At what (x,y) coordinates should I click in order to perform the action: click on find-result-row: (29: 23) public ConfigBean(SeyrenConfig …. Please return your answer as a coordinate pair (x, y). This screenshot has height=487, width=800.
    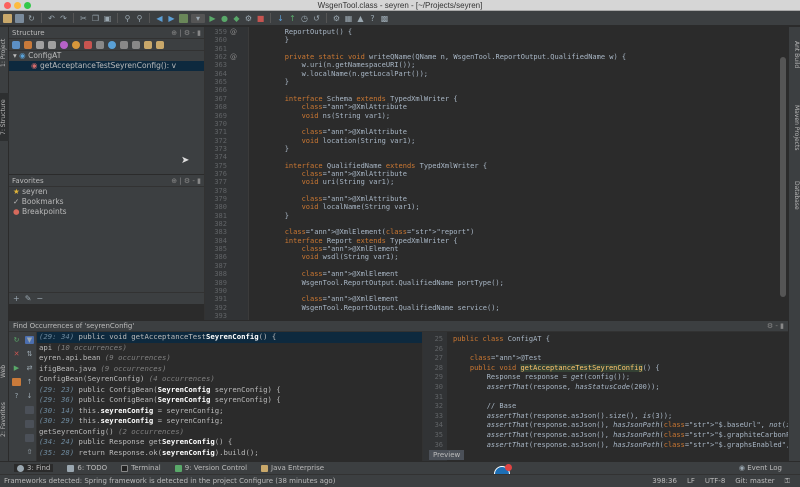
    Looking at the image, I should click on (229, 390).